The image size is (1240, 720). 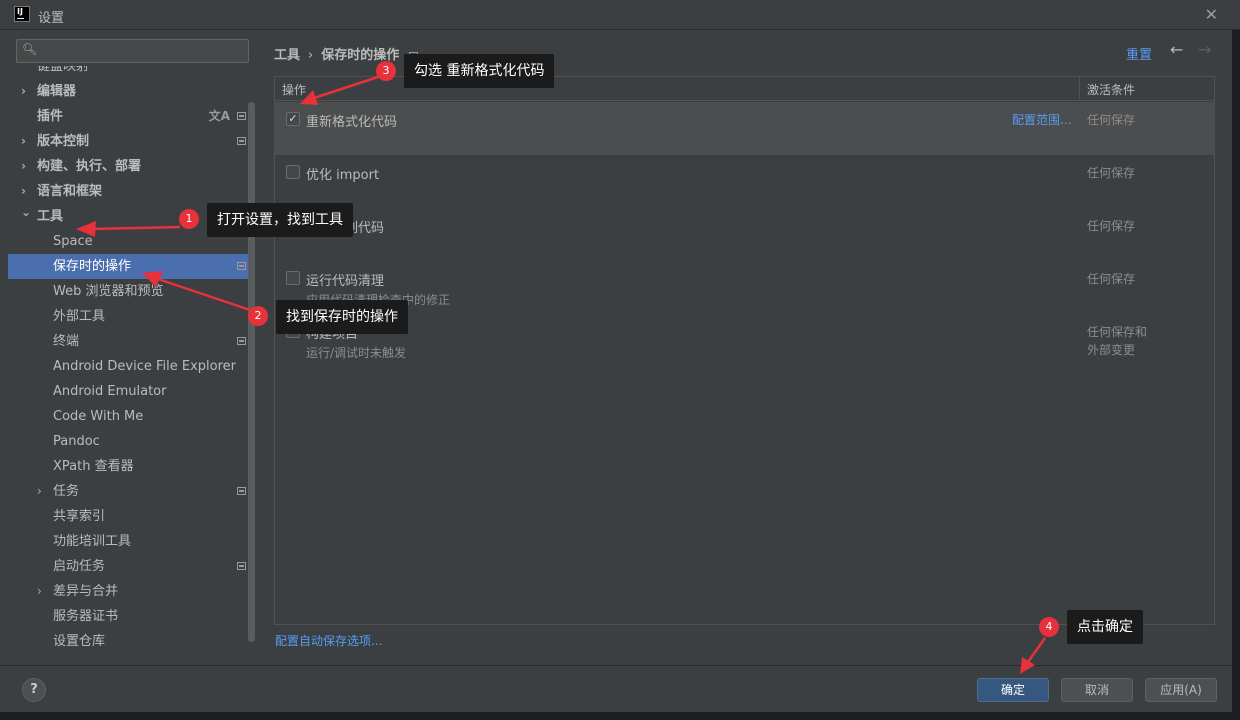 What do you see at coordinates (128, 566) in the screenshot?
I see `sidebar-item: 启动任务` at bounding box center [128, 566].